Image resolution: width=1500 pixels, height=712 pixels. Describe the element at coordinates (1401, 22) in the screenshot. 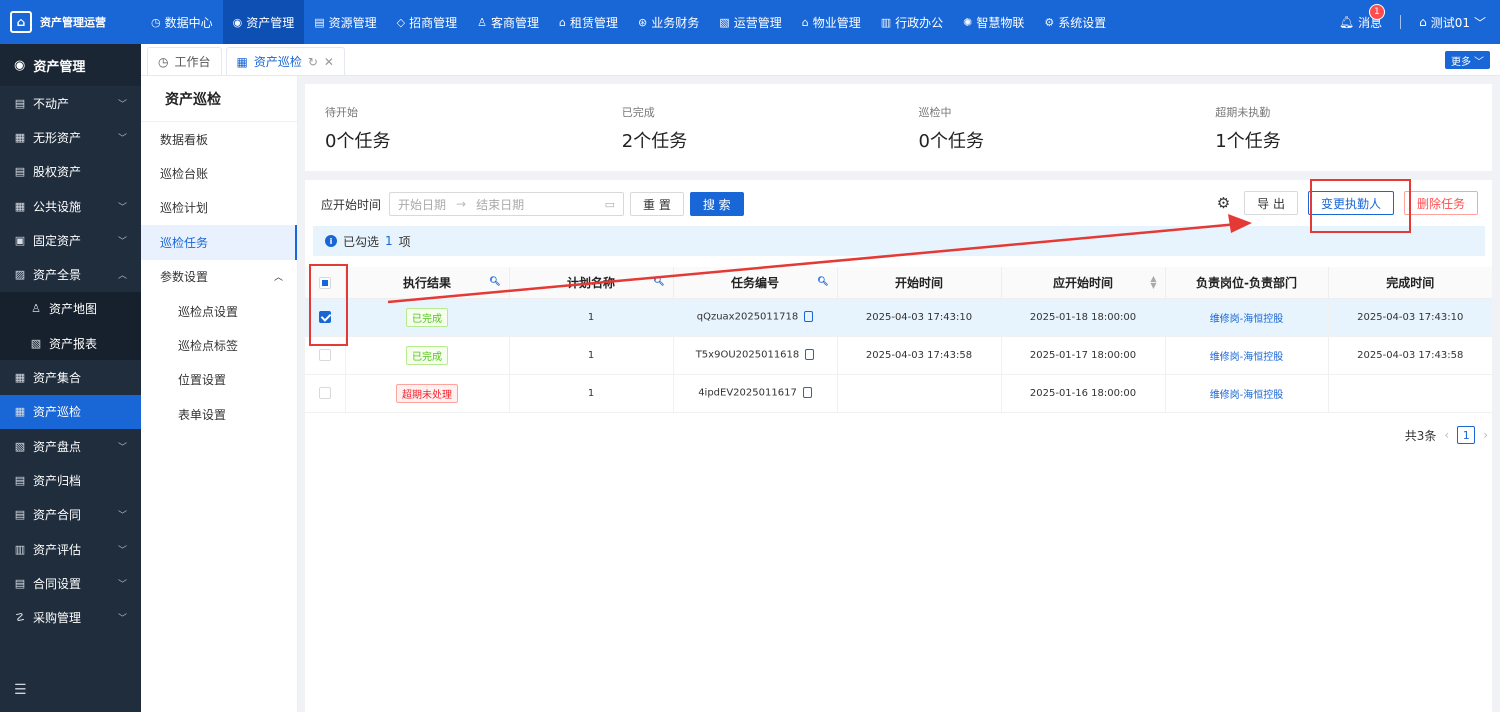

I see `divider` at that location.